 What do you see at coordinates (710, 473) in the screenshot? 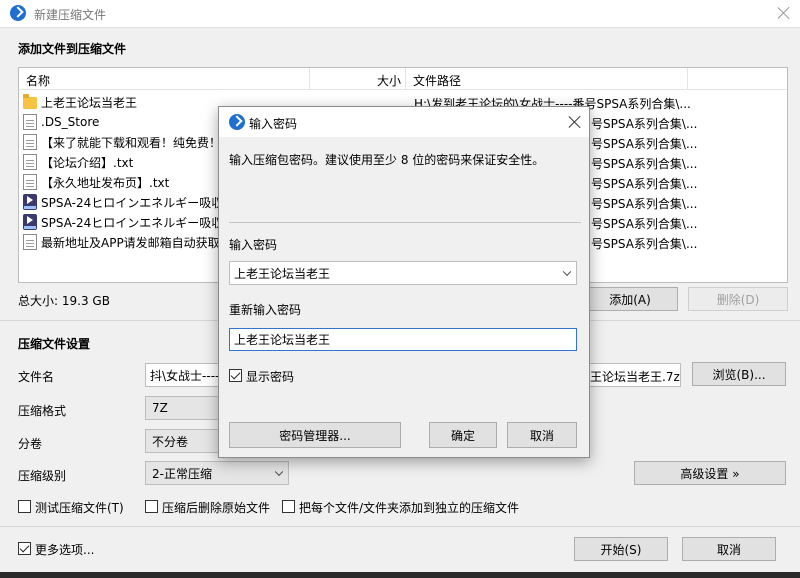
I see `advanced-settings-button: 高级设置 »` at bounding box center [710, 473].